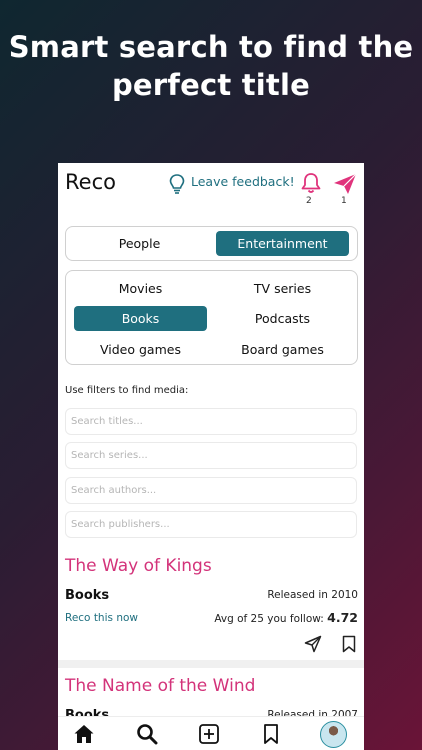 This screenshot has width=422, height=750. I want to click on share-icon, so click(313, 644).